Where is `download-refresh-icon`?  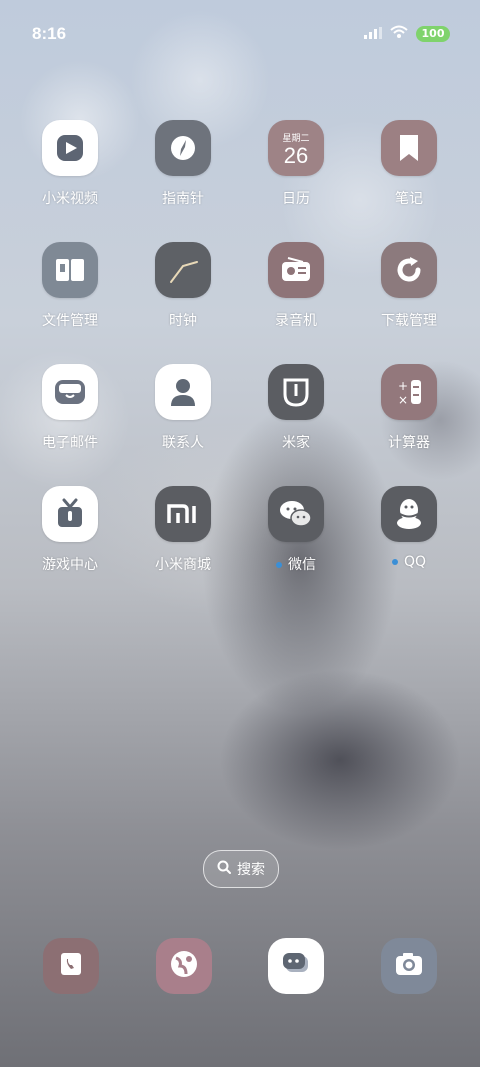
download-refresh-icon is located at coordinates (409, 270).